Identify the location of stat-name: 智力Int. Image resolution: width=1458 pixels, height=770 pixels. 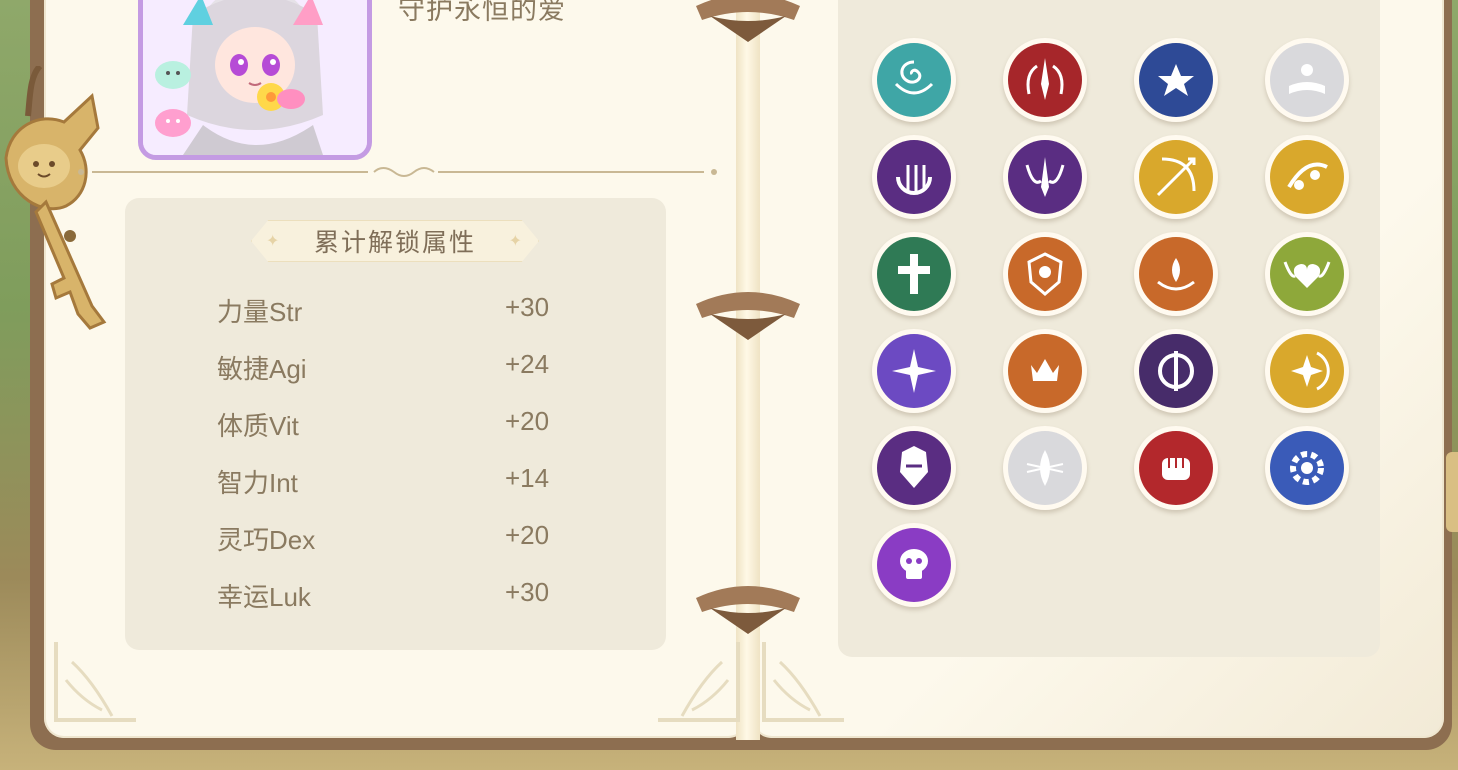
(257, 483).